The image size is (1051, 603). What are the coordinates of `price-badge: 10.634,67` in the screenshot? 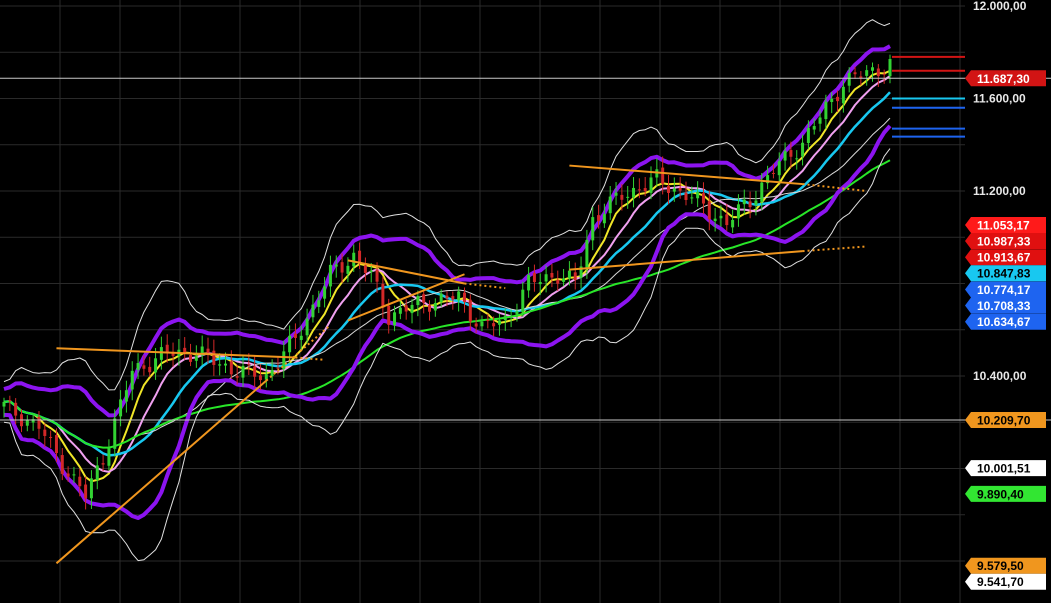 It's located at (1005, 321).